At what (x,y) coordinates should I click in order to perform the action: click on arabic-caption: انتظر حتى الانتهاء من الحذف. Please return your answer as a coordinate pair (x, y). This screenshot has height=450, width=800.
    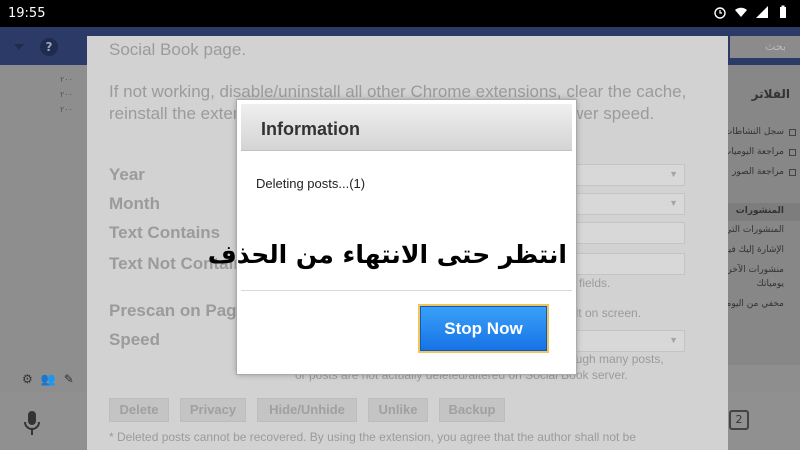
    Looking at the image, I should click on (387, 254).